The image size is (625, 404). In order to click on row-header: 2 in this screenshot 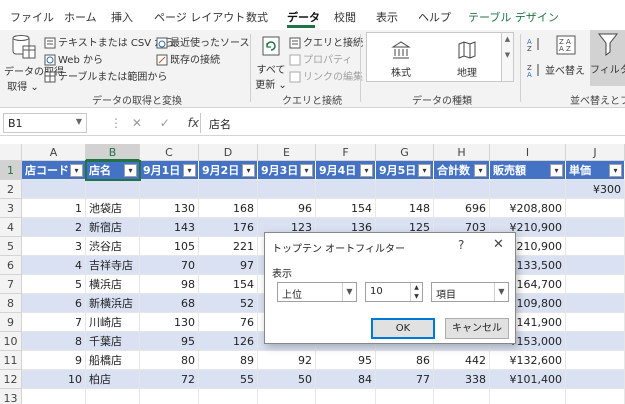, I will do `click(11, 189)`.